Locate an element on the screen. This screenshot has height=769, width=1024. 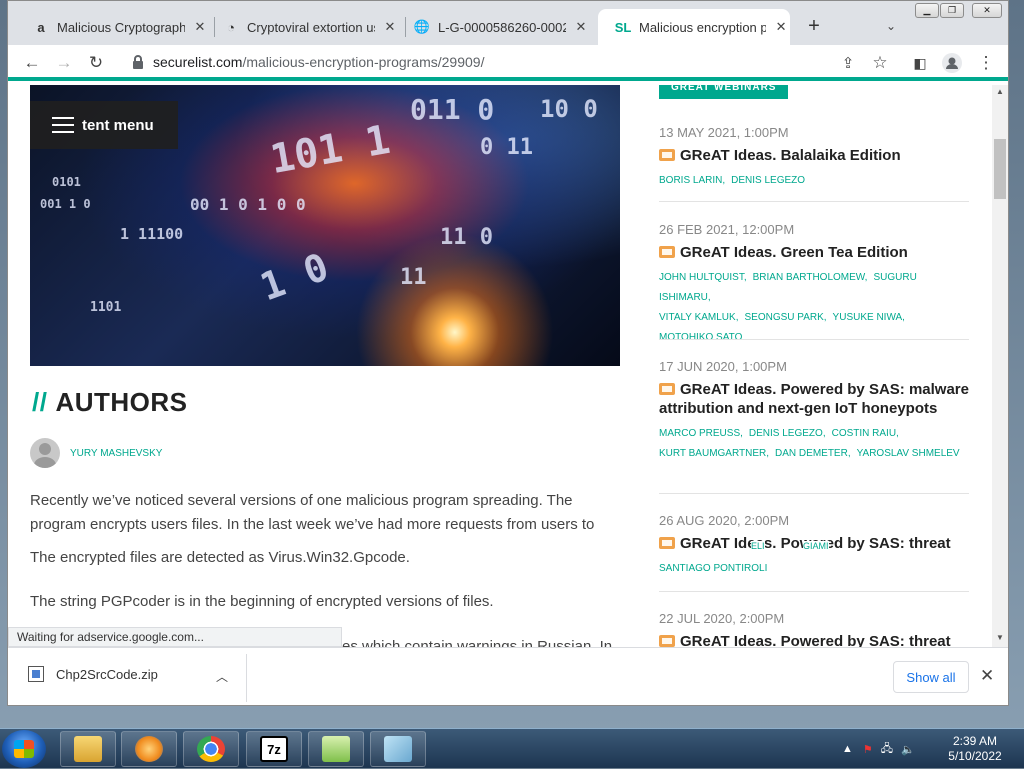
explorer-taskbar-button is located at coordinates (88, 749).